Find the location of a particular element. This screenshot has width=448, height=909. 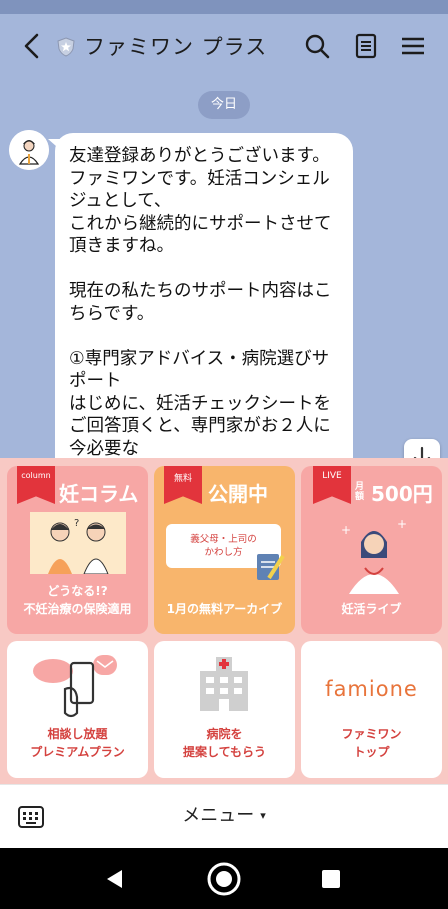

account-name: ファミワン プラス is located at coordinates (176, 47).